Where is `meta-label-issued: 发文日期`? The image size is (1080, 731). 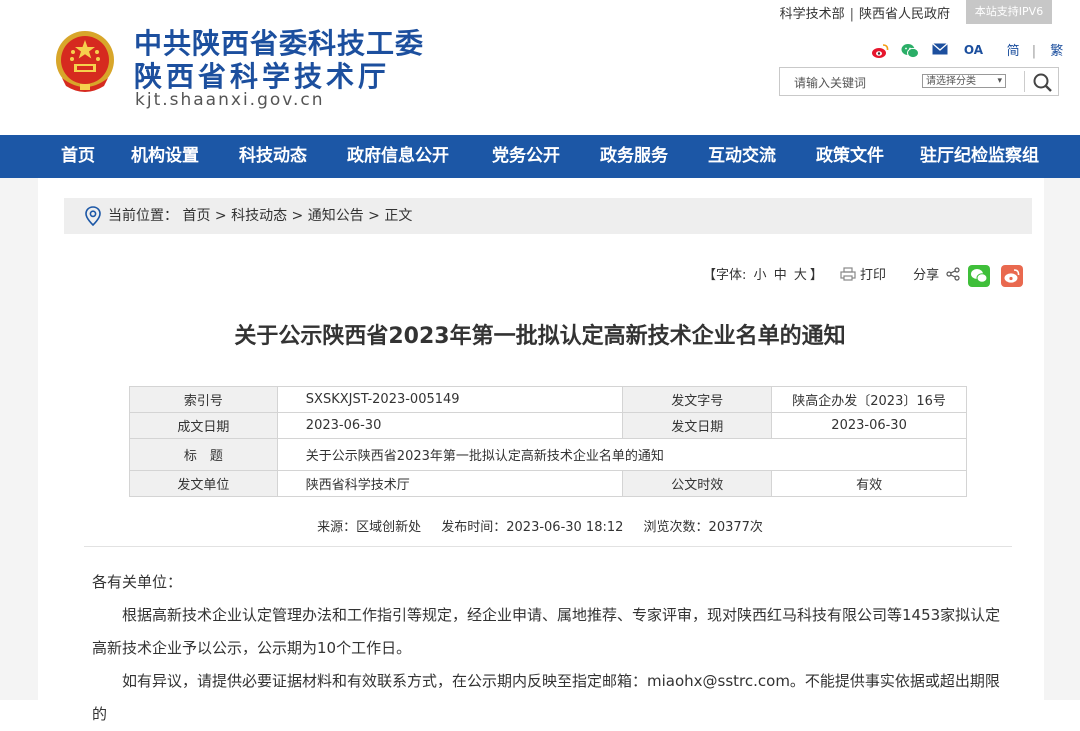
meta-label-issued: 发文日期 is located at coordinates (697, 425).